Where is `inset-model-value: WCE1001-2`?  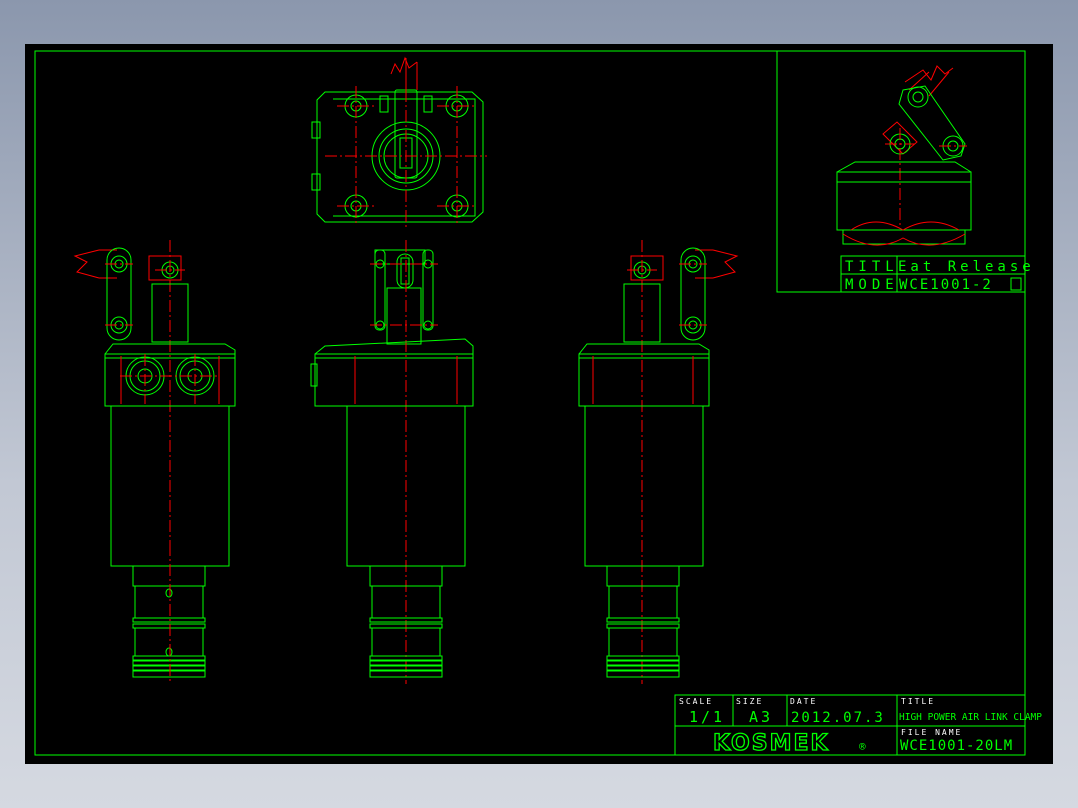 inset-model-value: WCE1001-2 is located at coordinates (946, 285).